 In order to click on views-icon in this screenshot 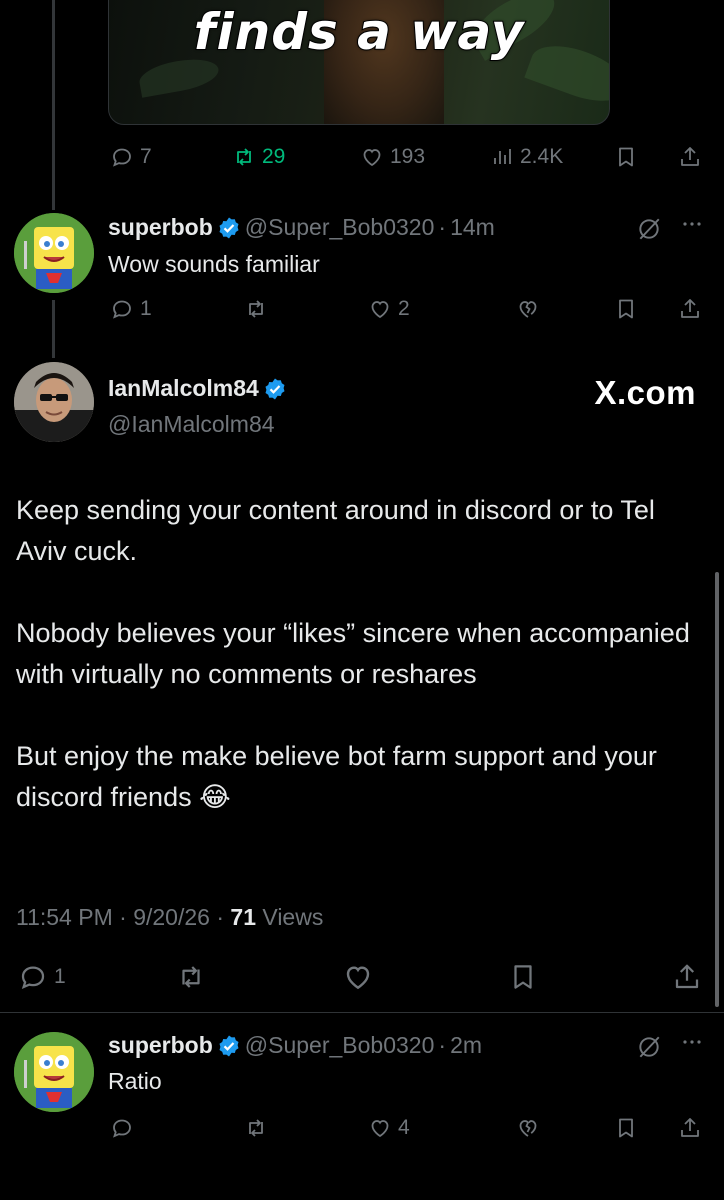, I will do `click(502, 156)`.